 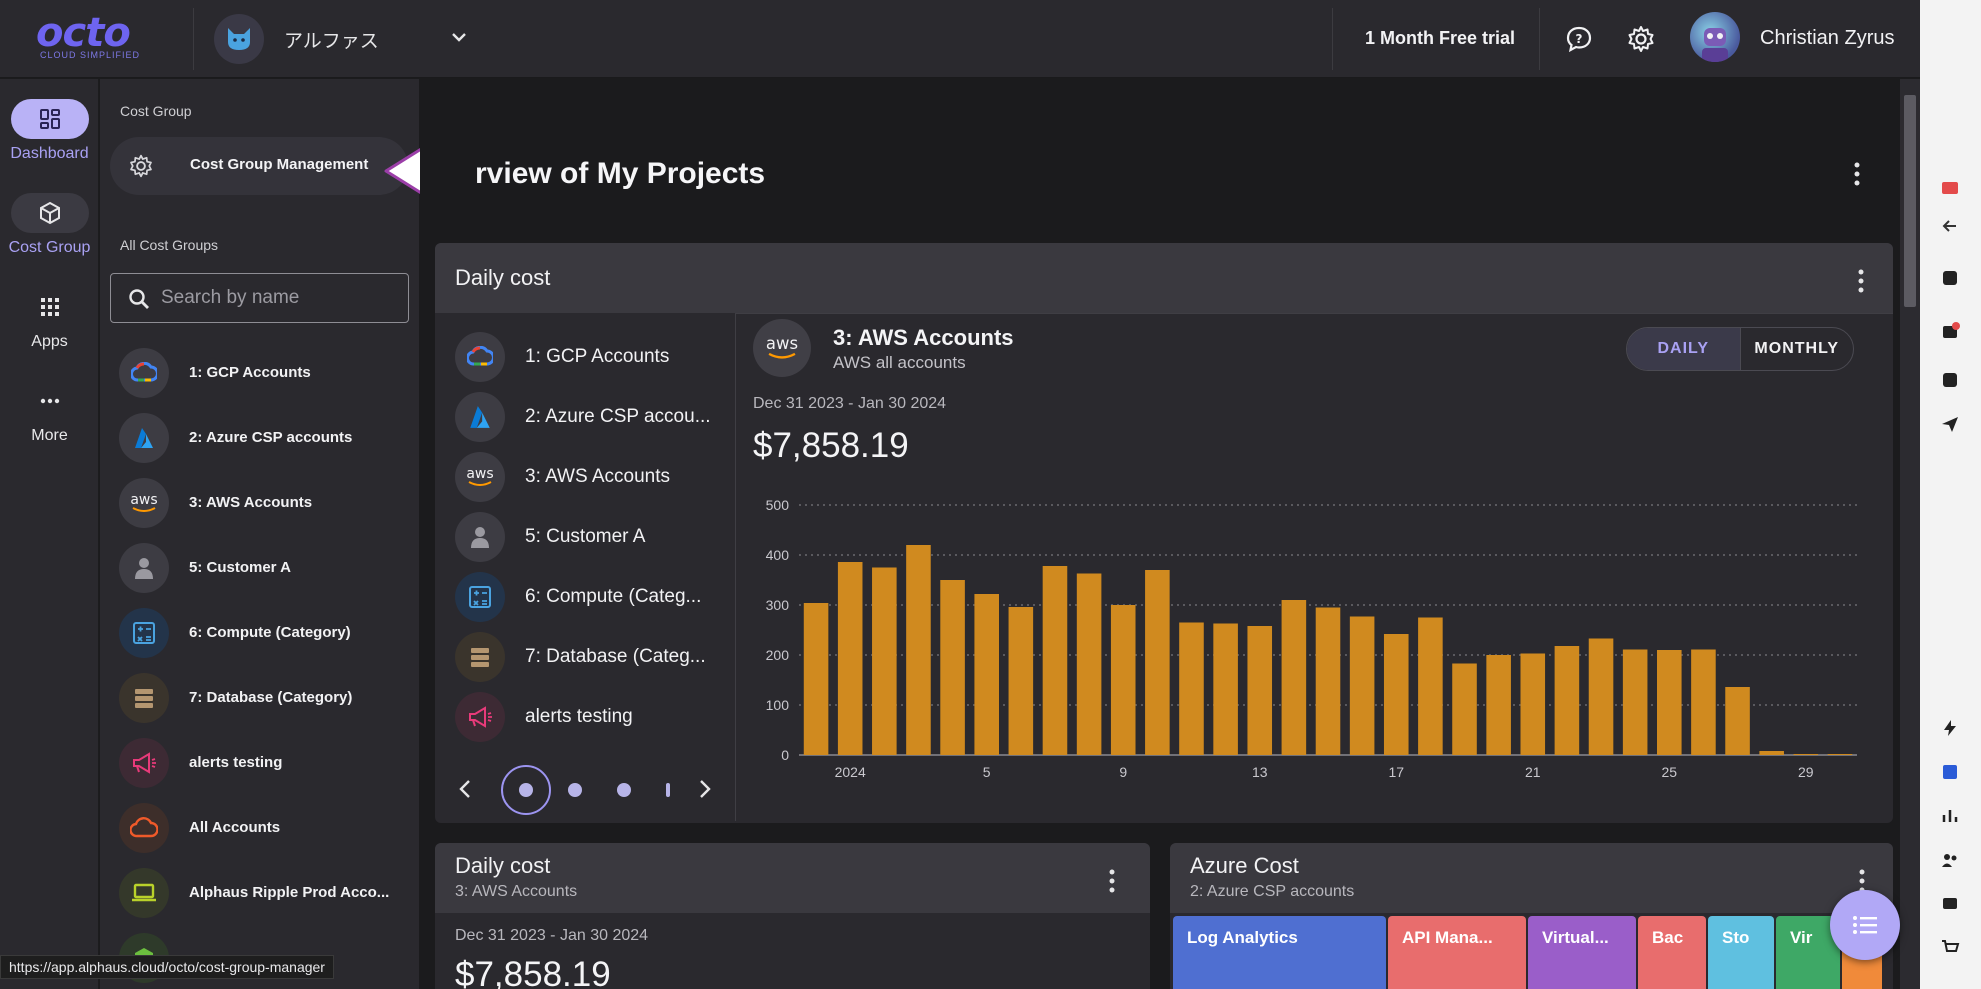 I want to click on cost-group-item: 6: Compute (Category), so click(x=264, y=634).